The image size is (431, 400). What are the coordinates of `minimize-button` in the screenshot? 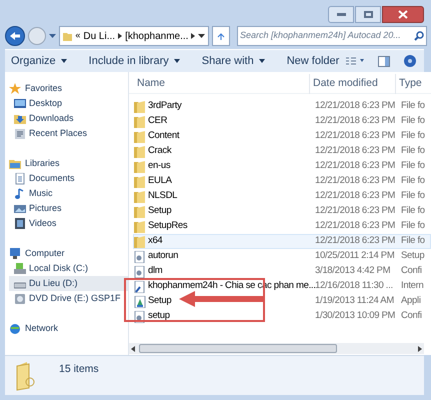 It's located at (341, 14).